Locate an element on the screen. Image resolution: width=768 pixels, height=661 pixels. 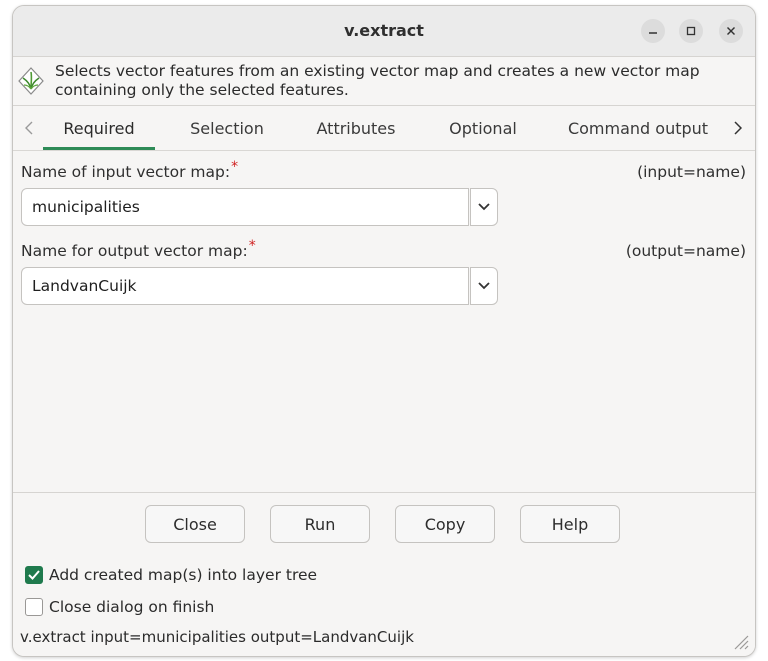
tab-command-output: Command output is located at coordinates (638, 128).